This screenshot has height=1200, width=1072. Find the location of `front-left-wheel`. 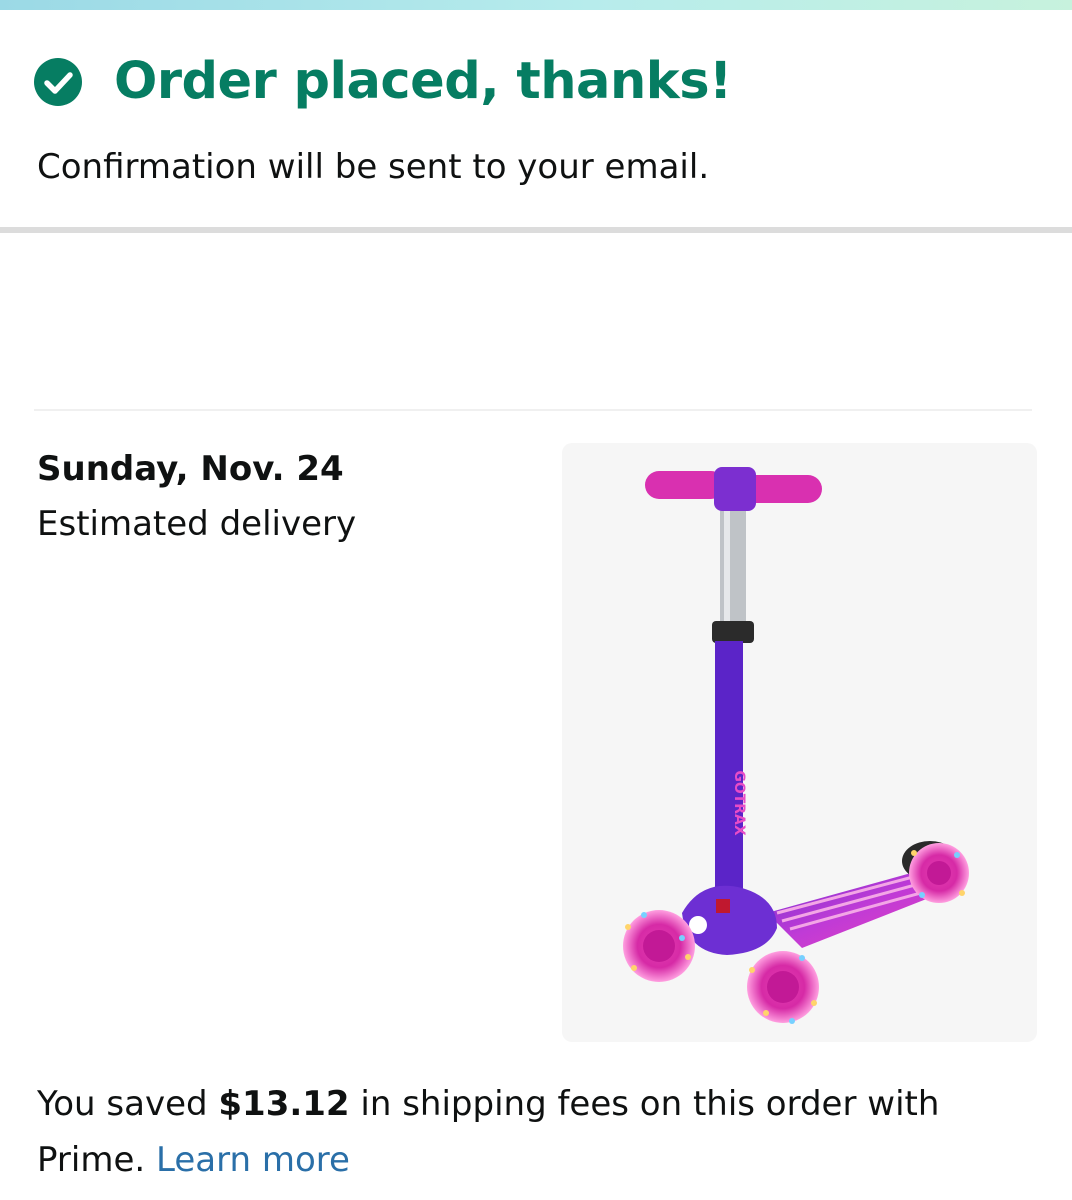

front-left-wheel is located at coordinates (659, 946).